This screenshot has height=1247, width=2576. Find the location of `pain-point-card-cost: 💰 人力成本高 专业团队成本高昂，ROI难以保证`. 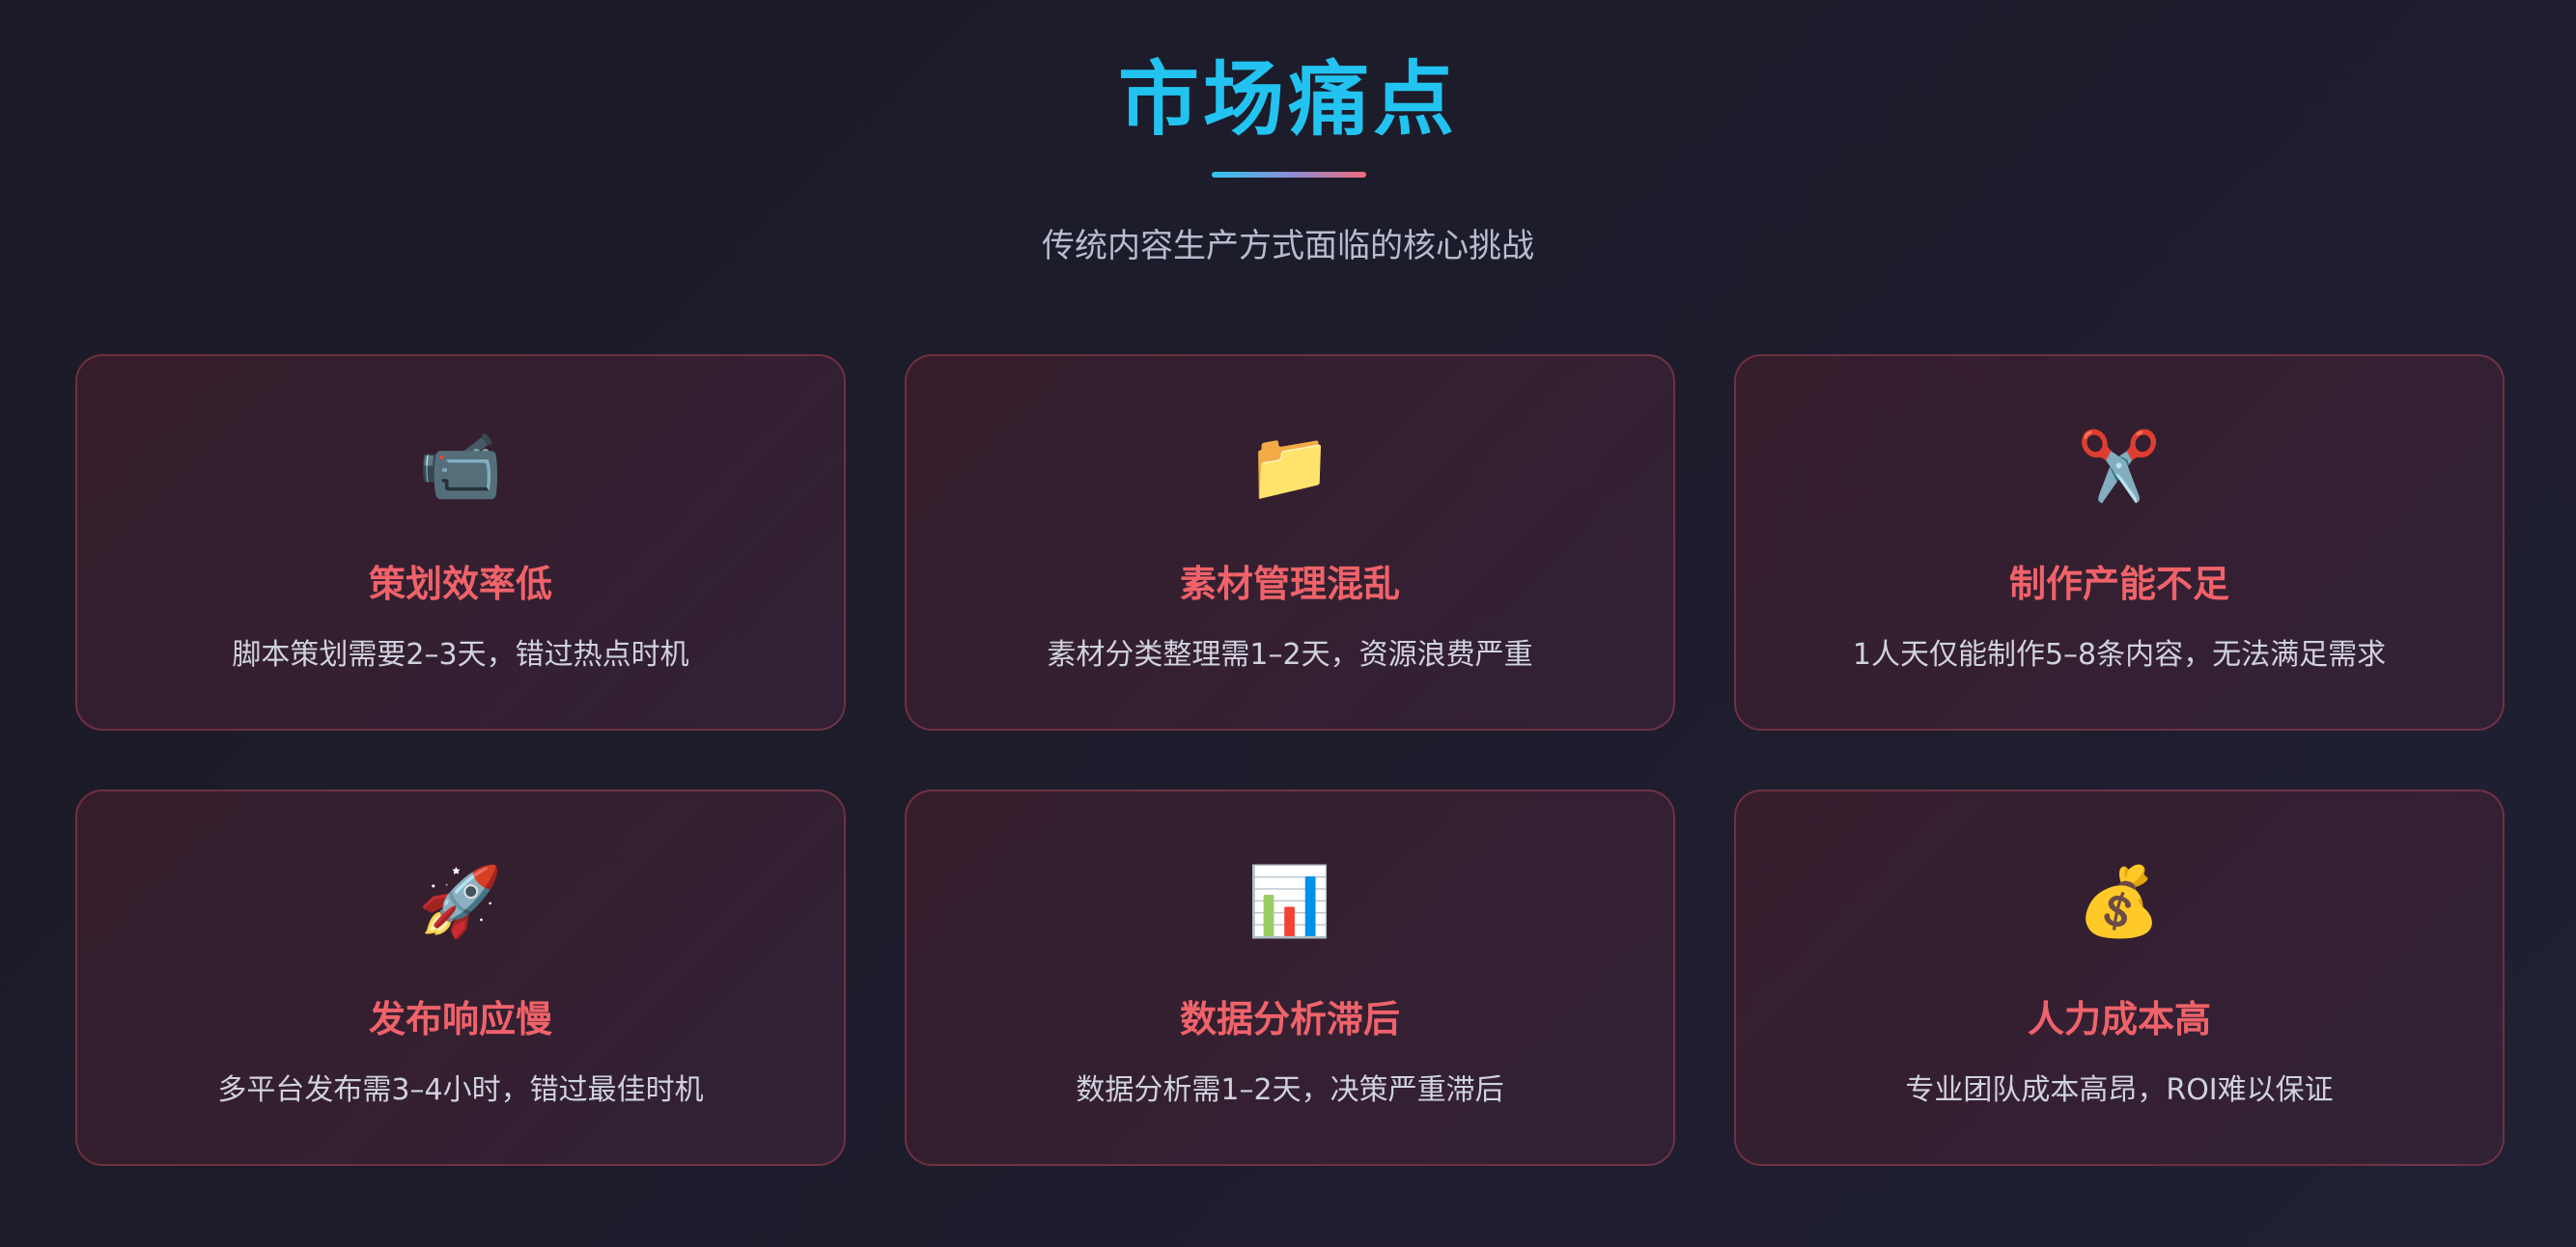

pain-point-card-cost: 💰 人力成本高 专业团队成本高昂，ROI难以保证 is located at coordinates (2120, 978).